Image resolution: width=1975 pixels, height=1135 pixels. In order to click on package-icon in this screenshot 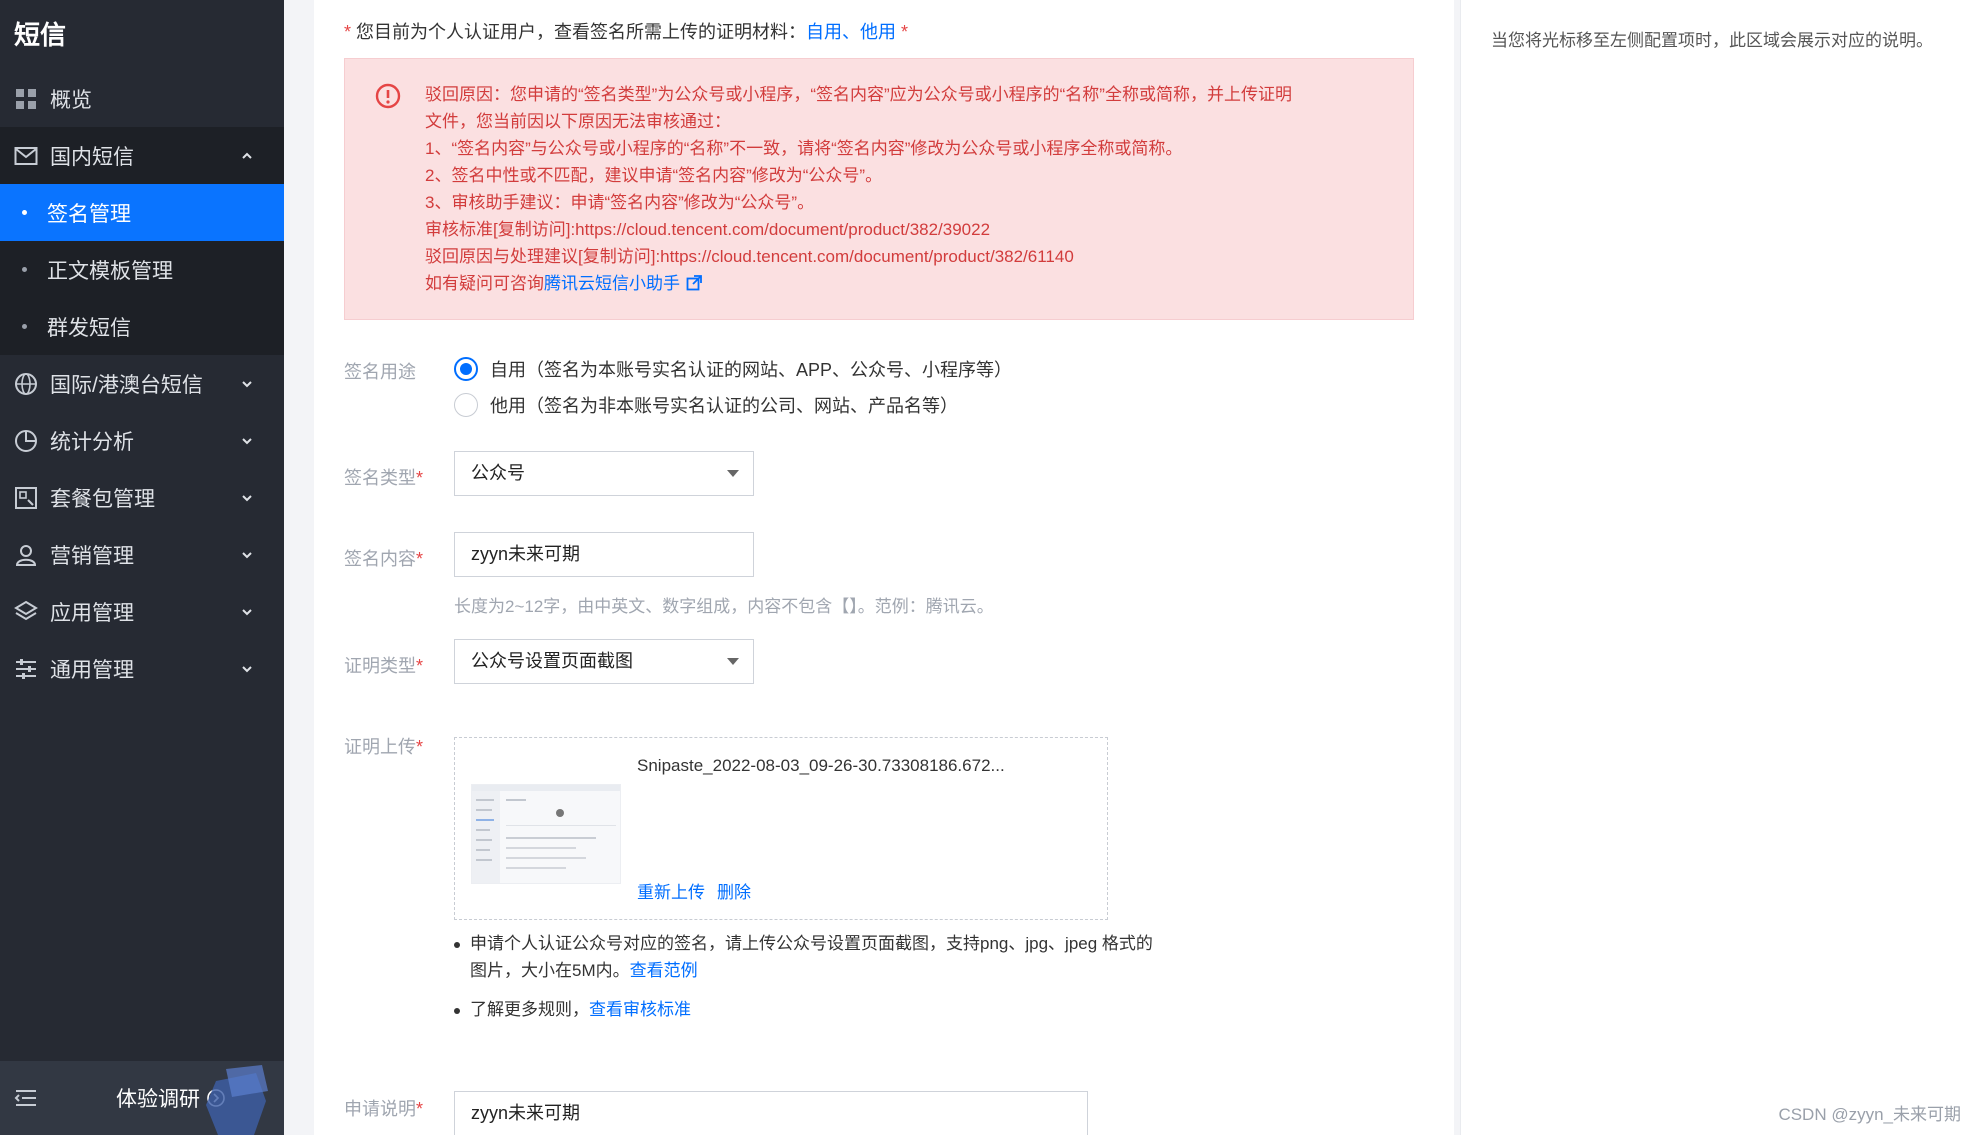, I will do `click(26, 498)`.